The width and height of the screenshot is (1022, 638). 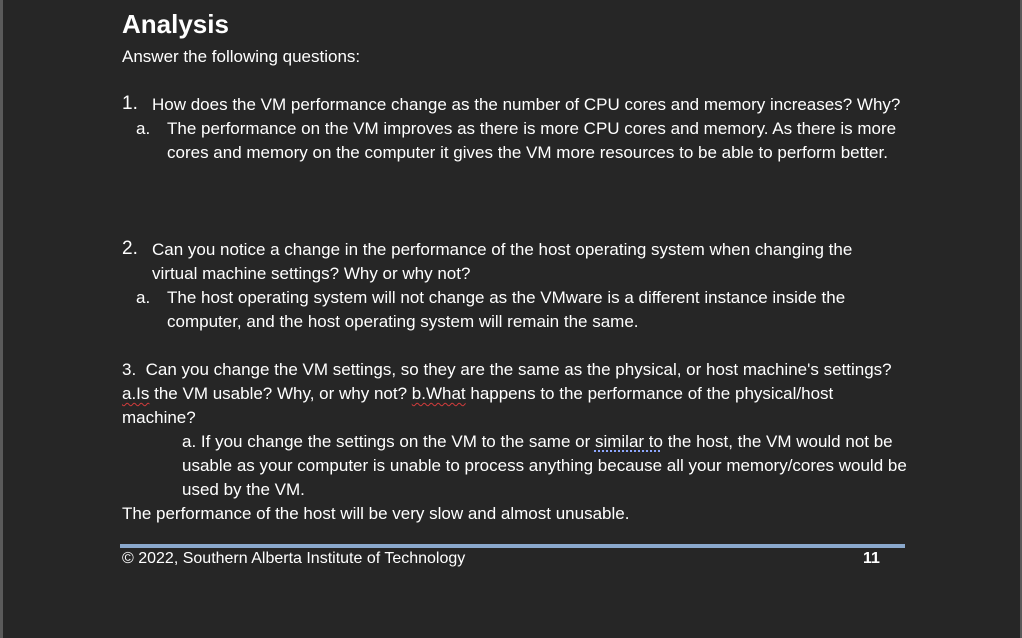 What do you see at coordinates (512, 546) in the screenshot?
I see `footer-divider` at bounding box center [512, 546].